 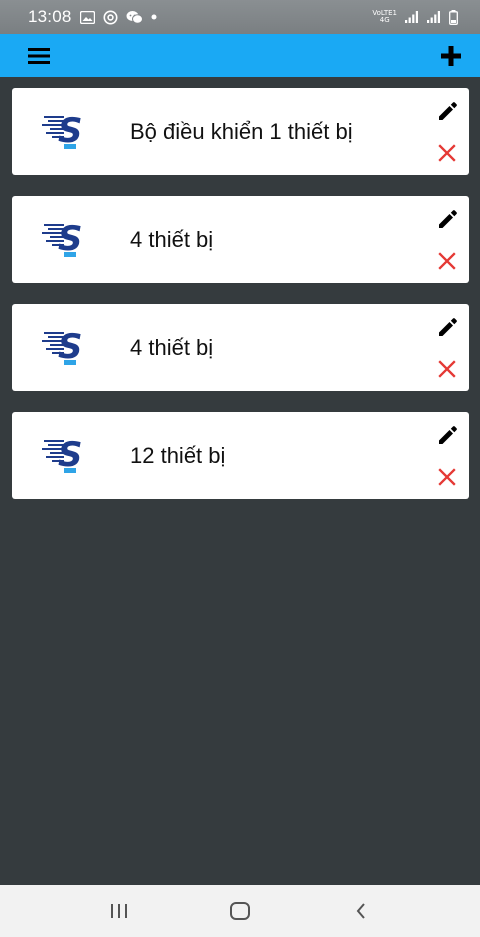 I want to click on recent-apps-icon, so click(x=119, y=911).